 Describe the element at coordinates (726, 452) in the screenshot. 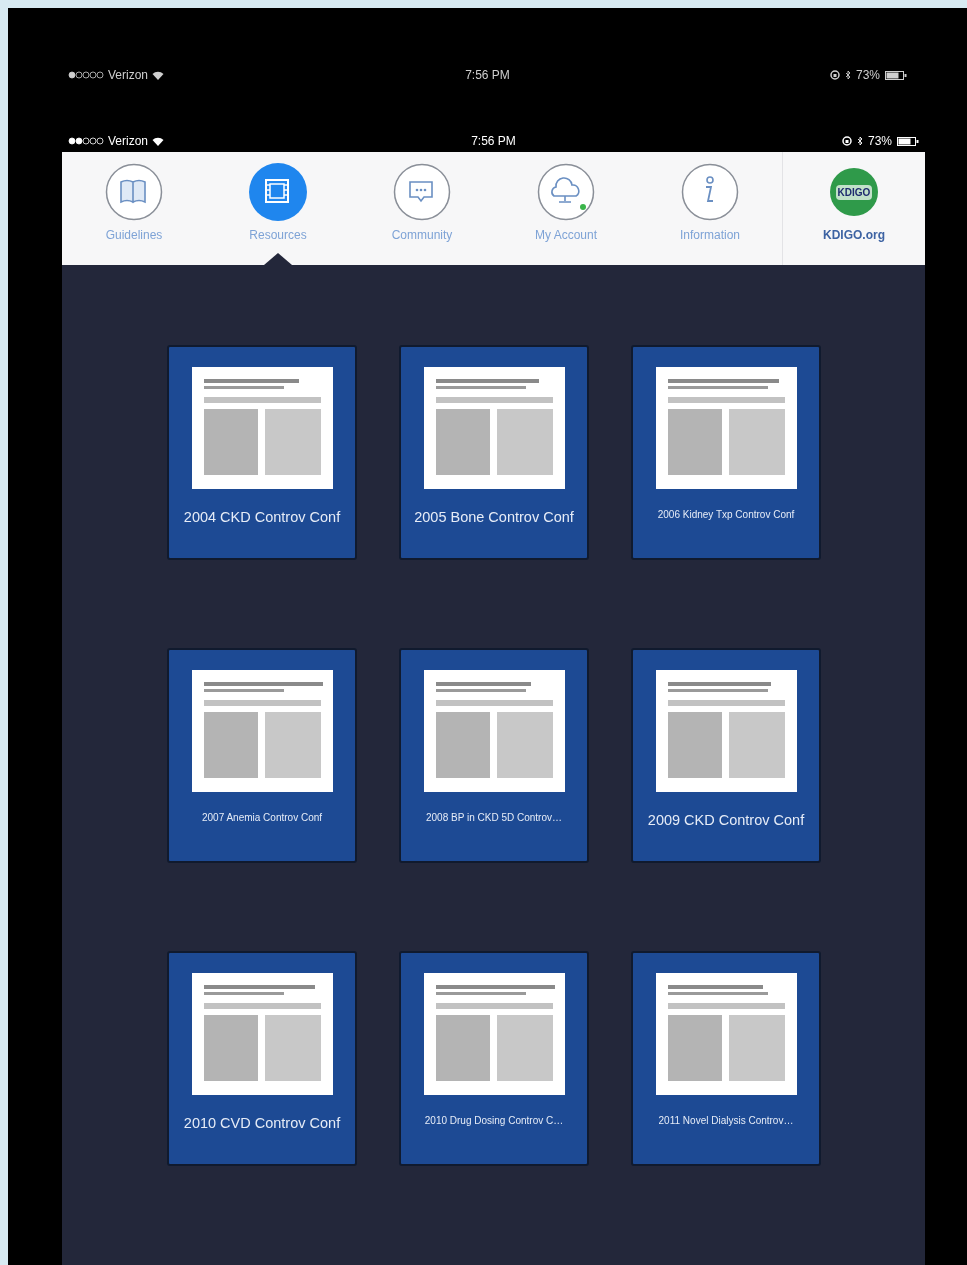

I see `document-card: 2006 Kidney Txp Controv Conf` at that location.